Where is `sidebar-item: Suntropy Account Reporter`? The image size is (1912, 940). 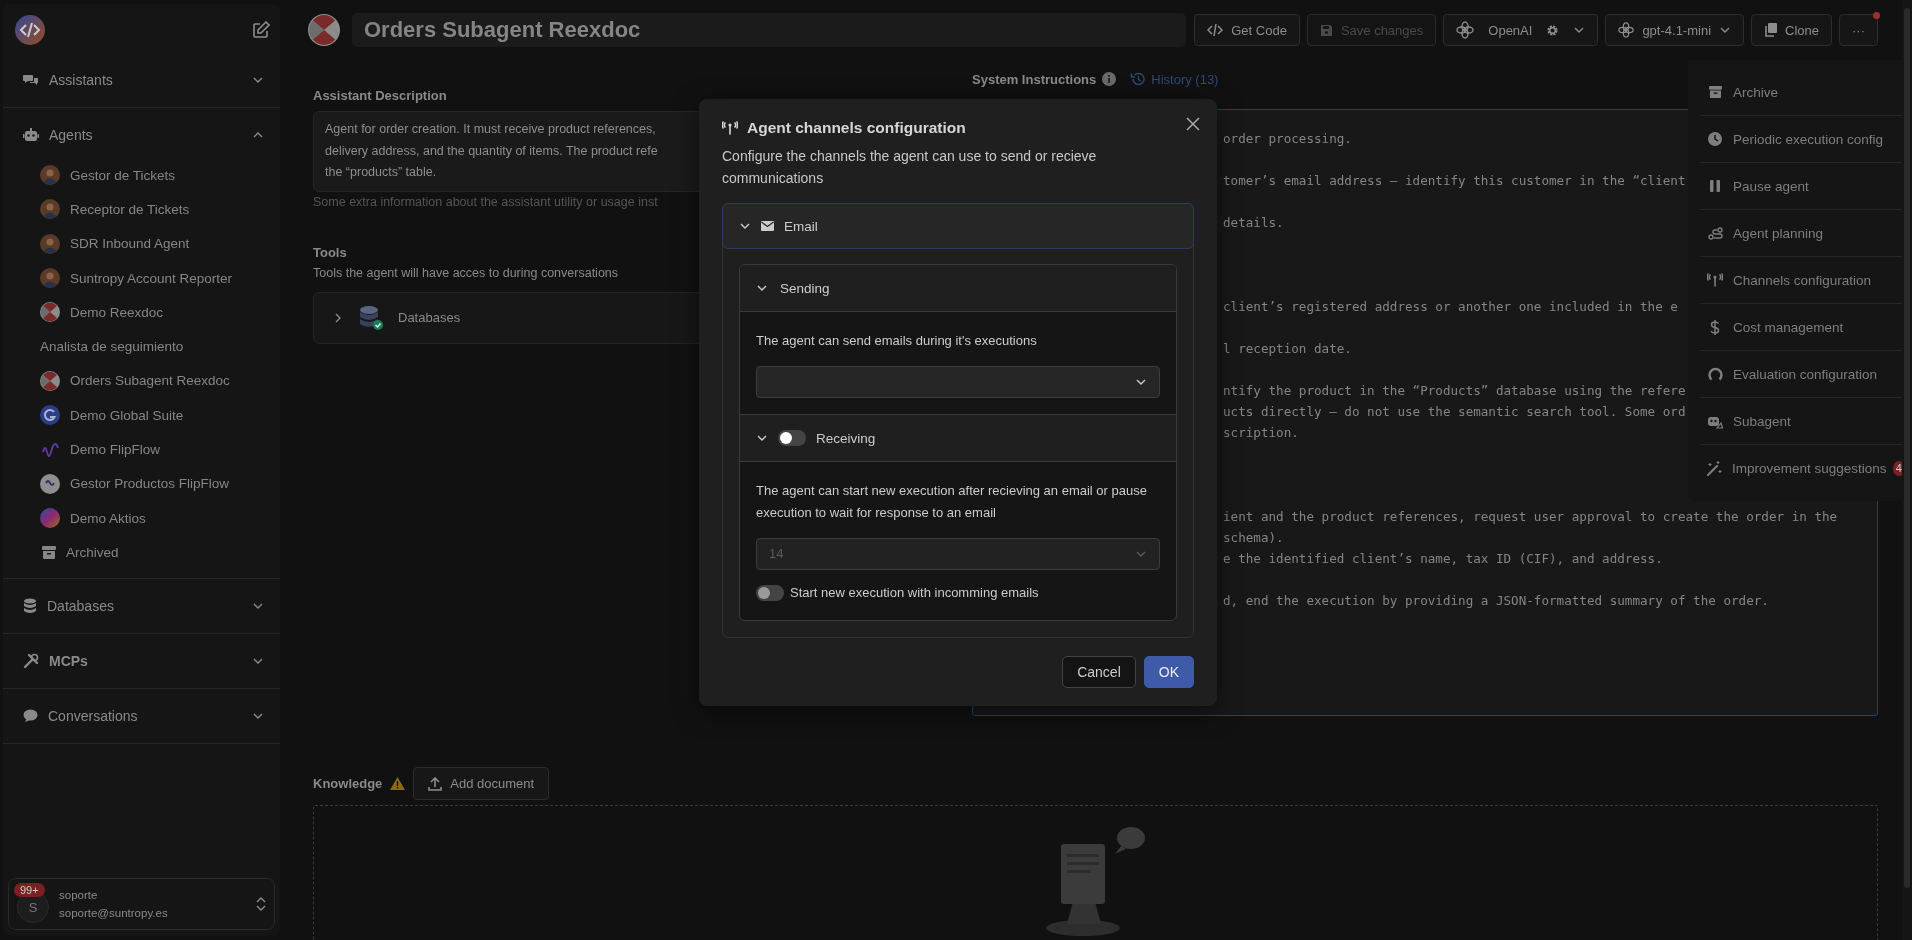 sidebar-item: Suntropy Account Reporter is located at coordinates (141, 278).